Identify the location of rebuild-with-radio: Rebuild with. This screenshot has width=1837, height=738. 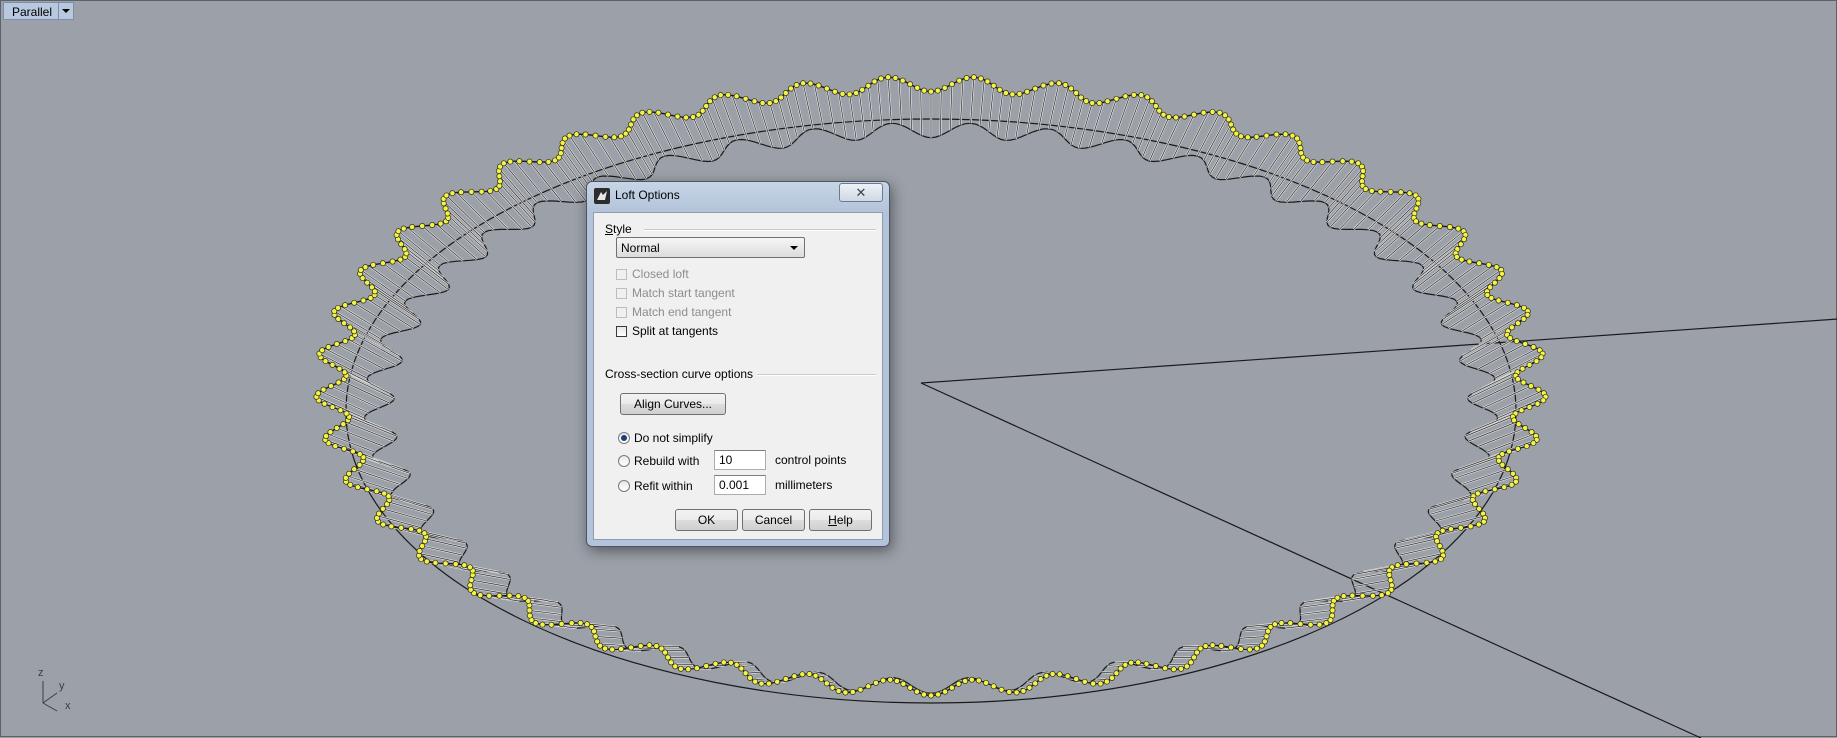
(658, 461).